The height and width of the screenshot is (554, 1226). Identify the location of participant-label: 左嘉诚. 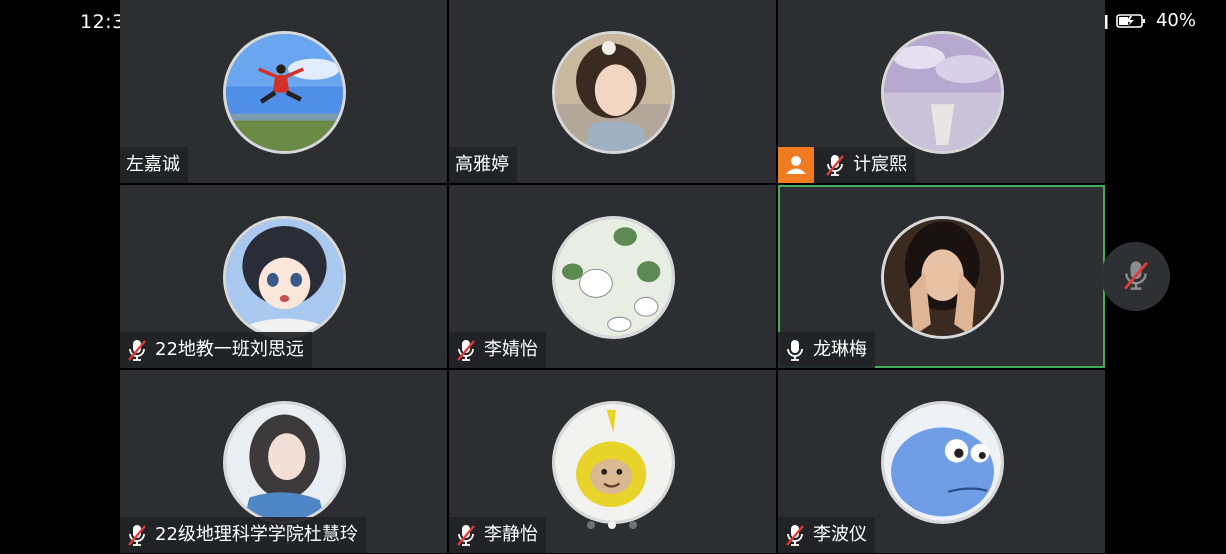
(154, 165).